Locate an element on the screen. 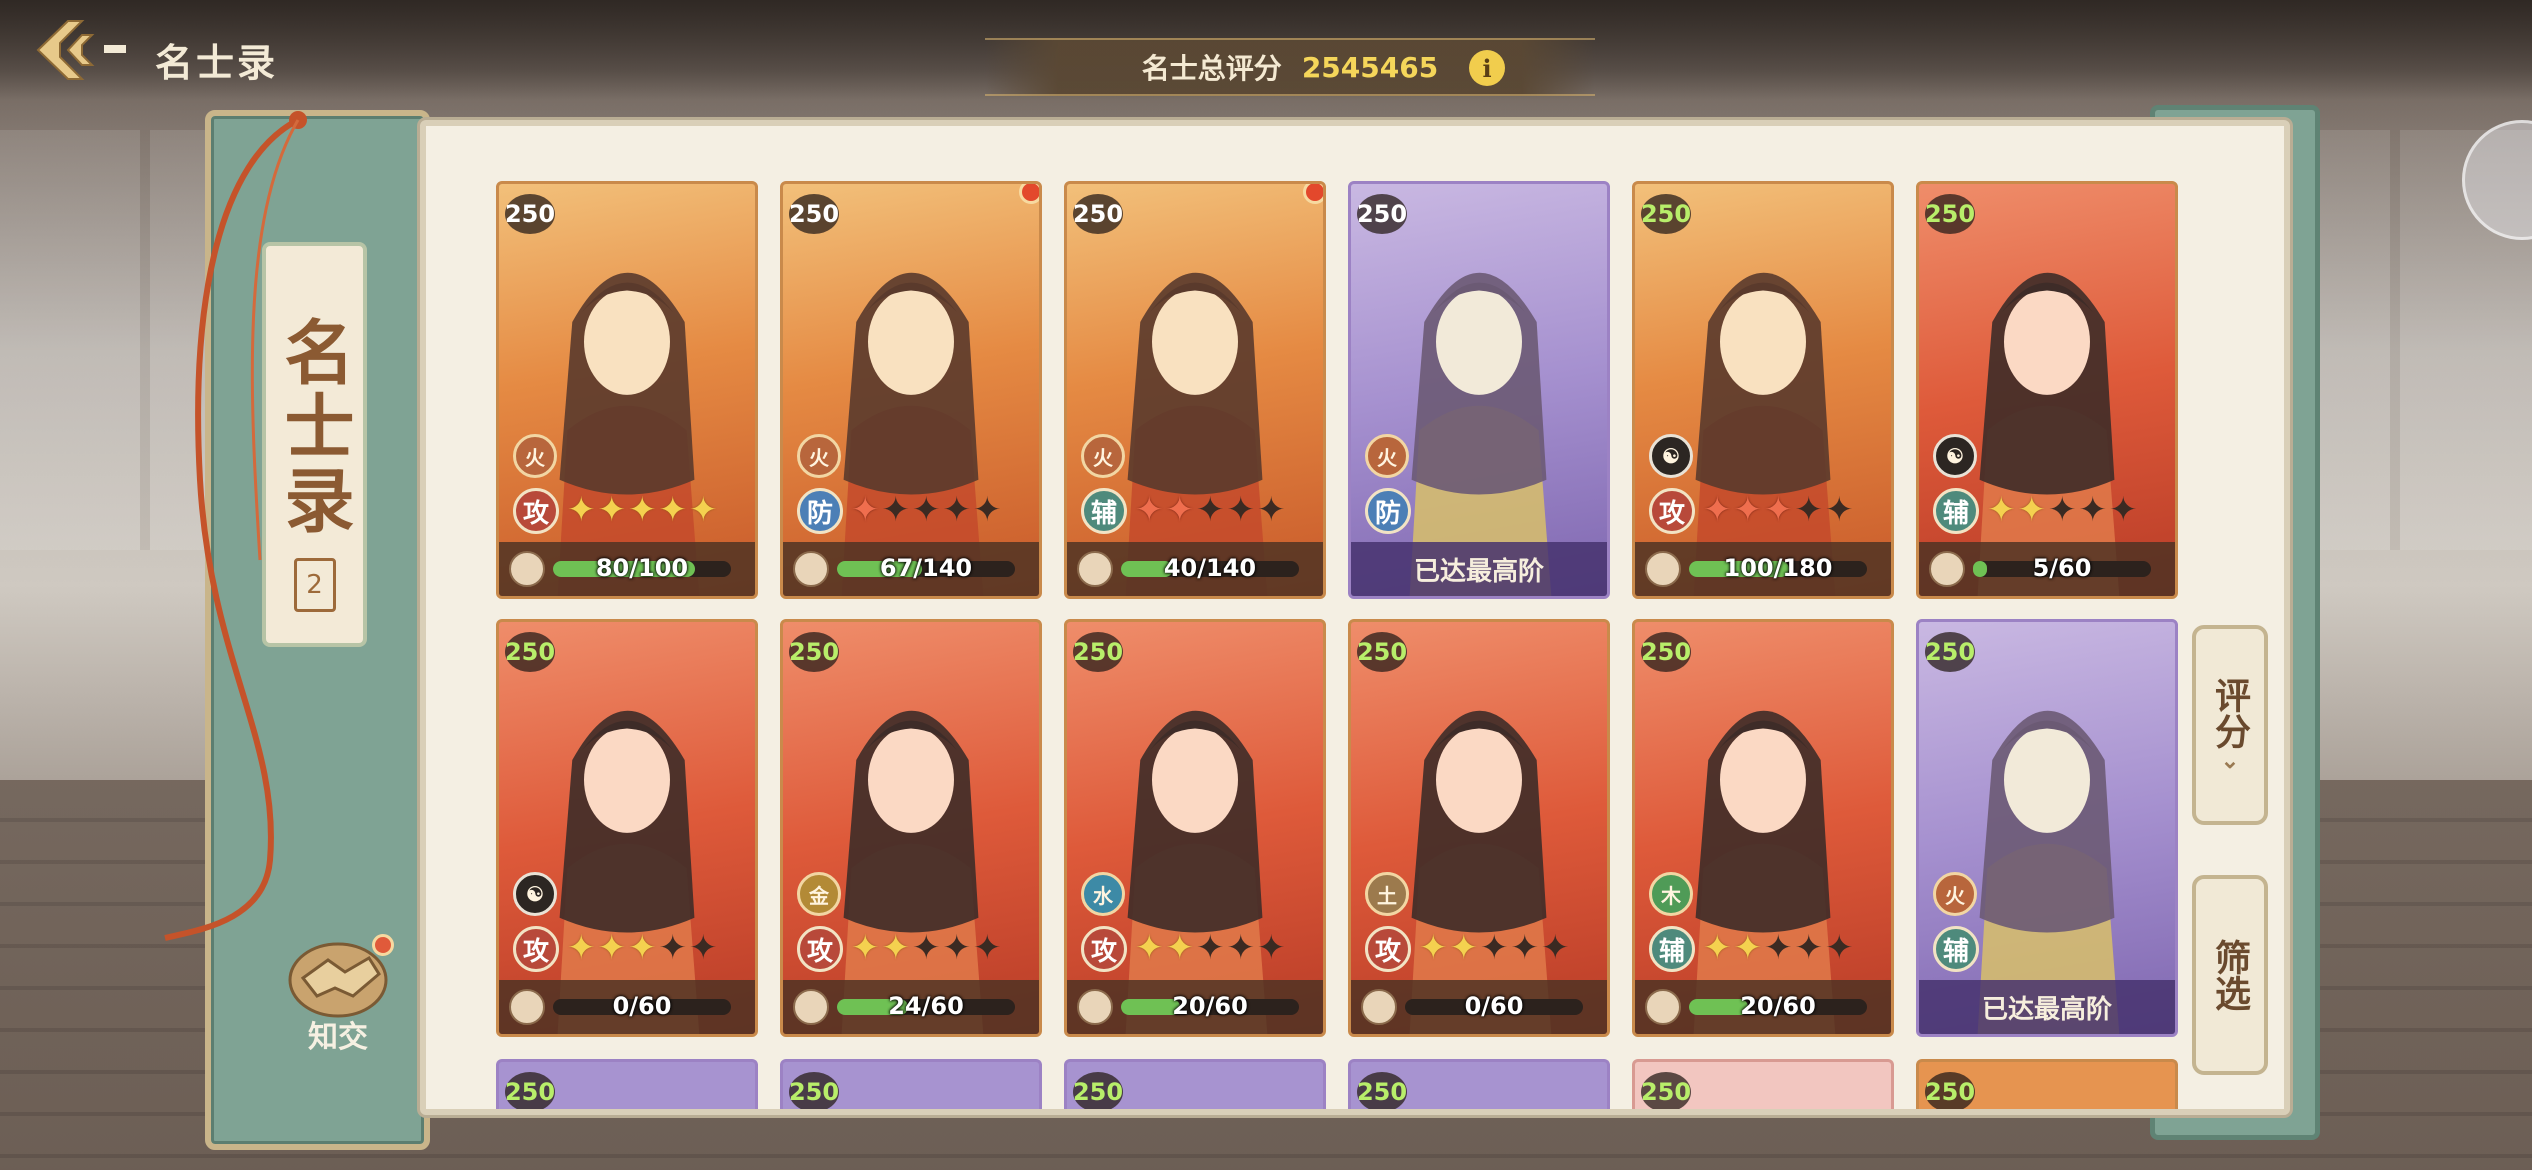 This screenshot has width=2532, height=1170. hero-card: 250 火防 ✦ ✦ ✦ ✦ ✦ 67/140 is located at coordinates (911, 390).